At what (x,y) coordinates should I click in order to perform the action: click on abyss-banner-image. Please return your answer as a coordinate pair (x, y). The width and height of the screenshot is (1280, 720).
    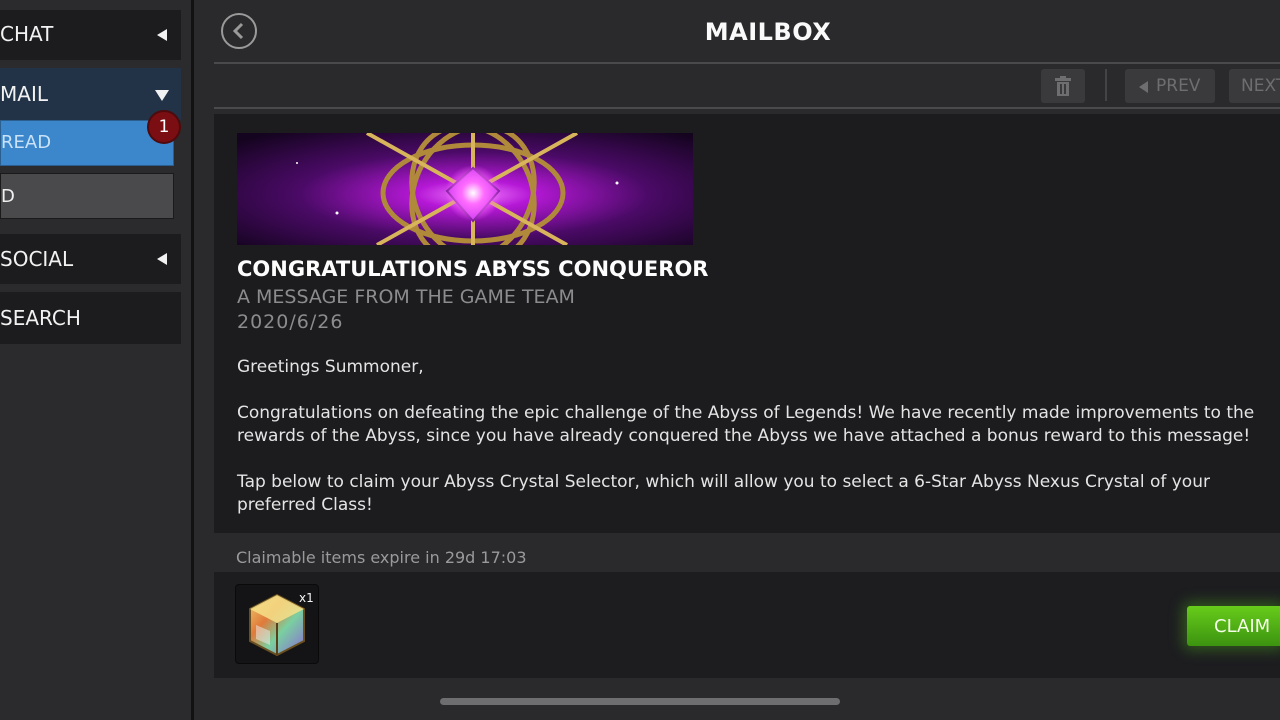
    Looking at the image, I should click on (465, 189).